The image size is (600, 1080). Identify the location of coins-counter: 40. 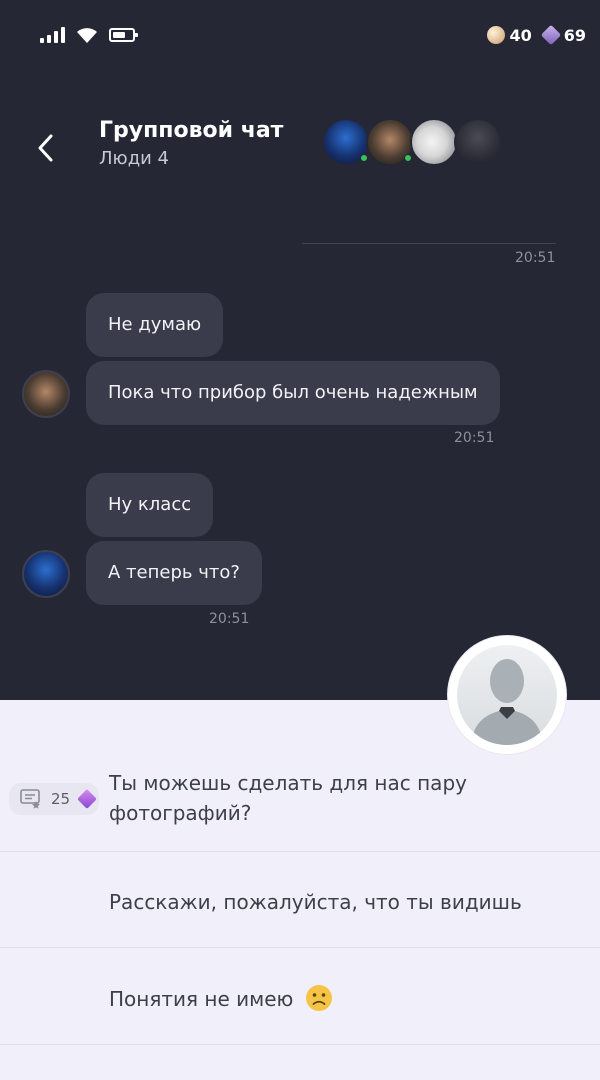
(509, 35).